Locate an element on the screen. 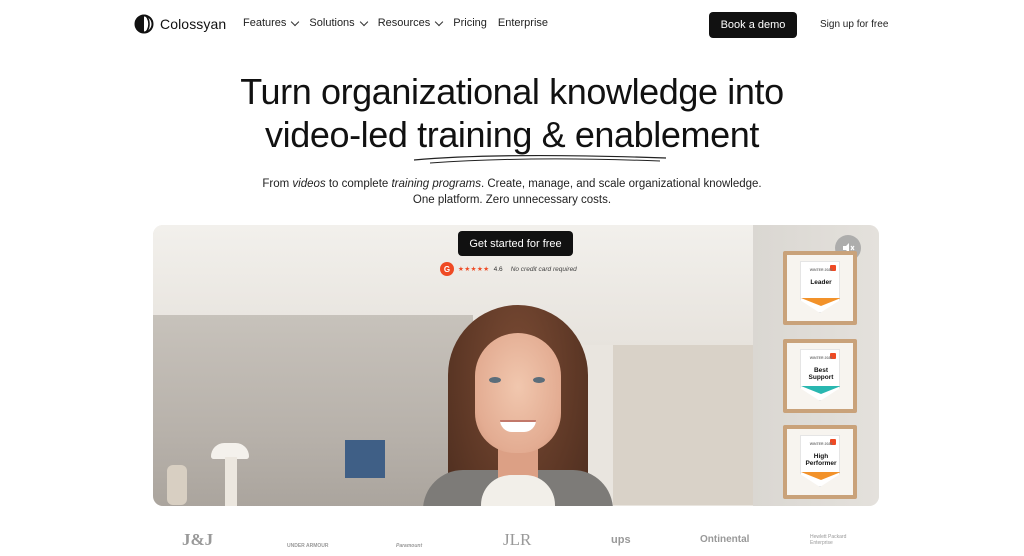  g2-badge-high-performer: WINTER 2025 High Performer is located at coordinates (820, 462).